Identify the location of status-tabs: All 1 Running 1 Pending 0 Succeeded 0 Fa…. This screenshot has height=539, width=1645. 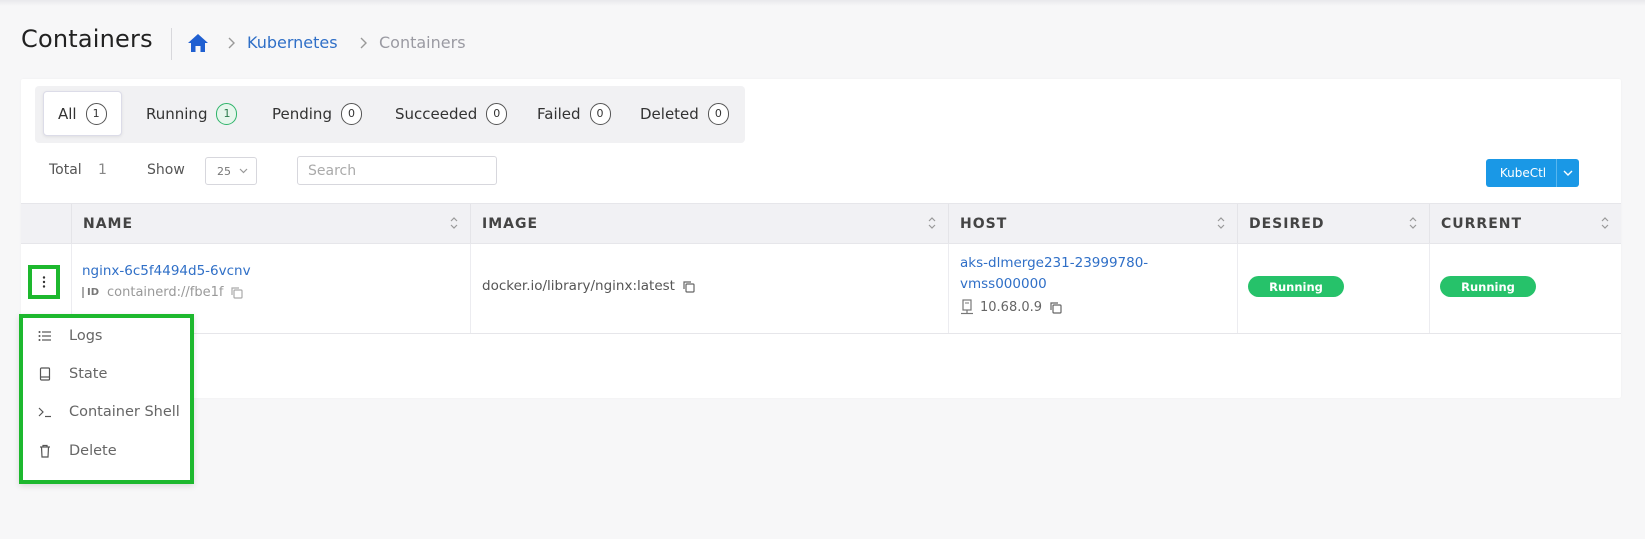
(390, 114).